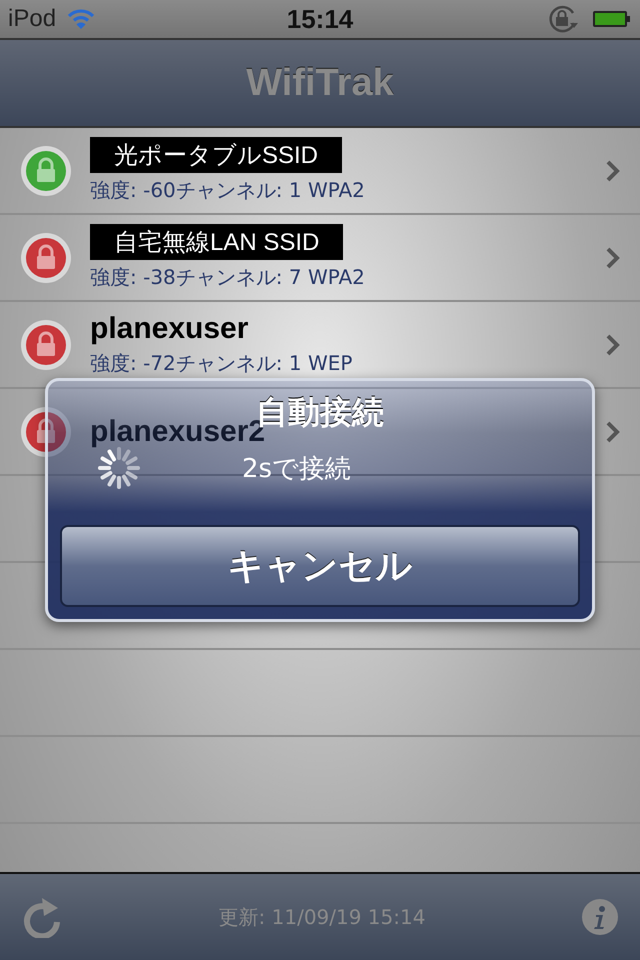  I want to click on network-detail: 強度: -60チャンネル: 1 WPA2, so click(227, 190).